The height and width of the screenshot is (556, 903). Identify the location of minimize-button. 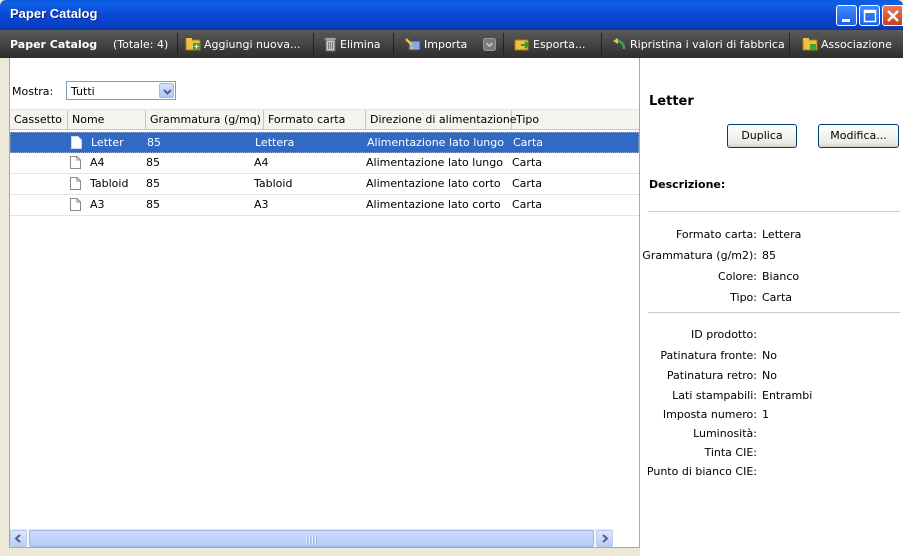
(846, 15).